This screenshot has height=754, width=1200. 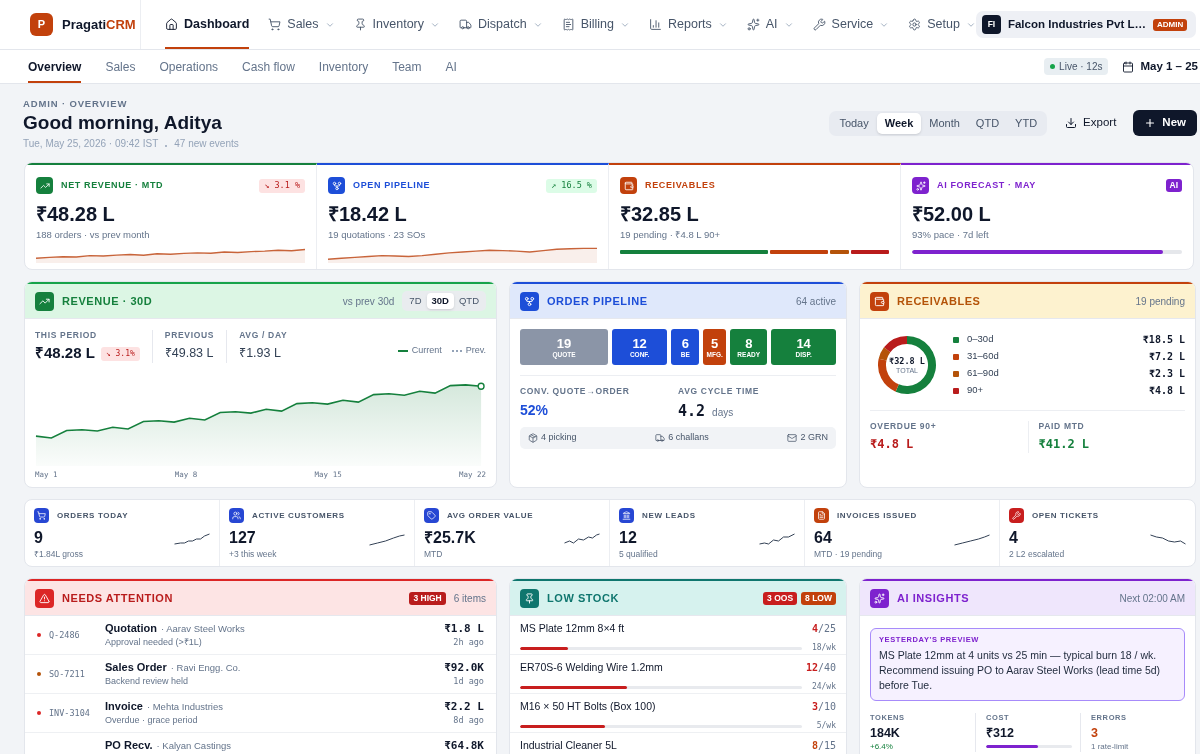 I want to click on item-name: M16 × 50 HT Bolts (Box 100), so click(x=588, y=706).